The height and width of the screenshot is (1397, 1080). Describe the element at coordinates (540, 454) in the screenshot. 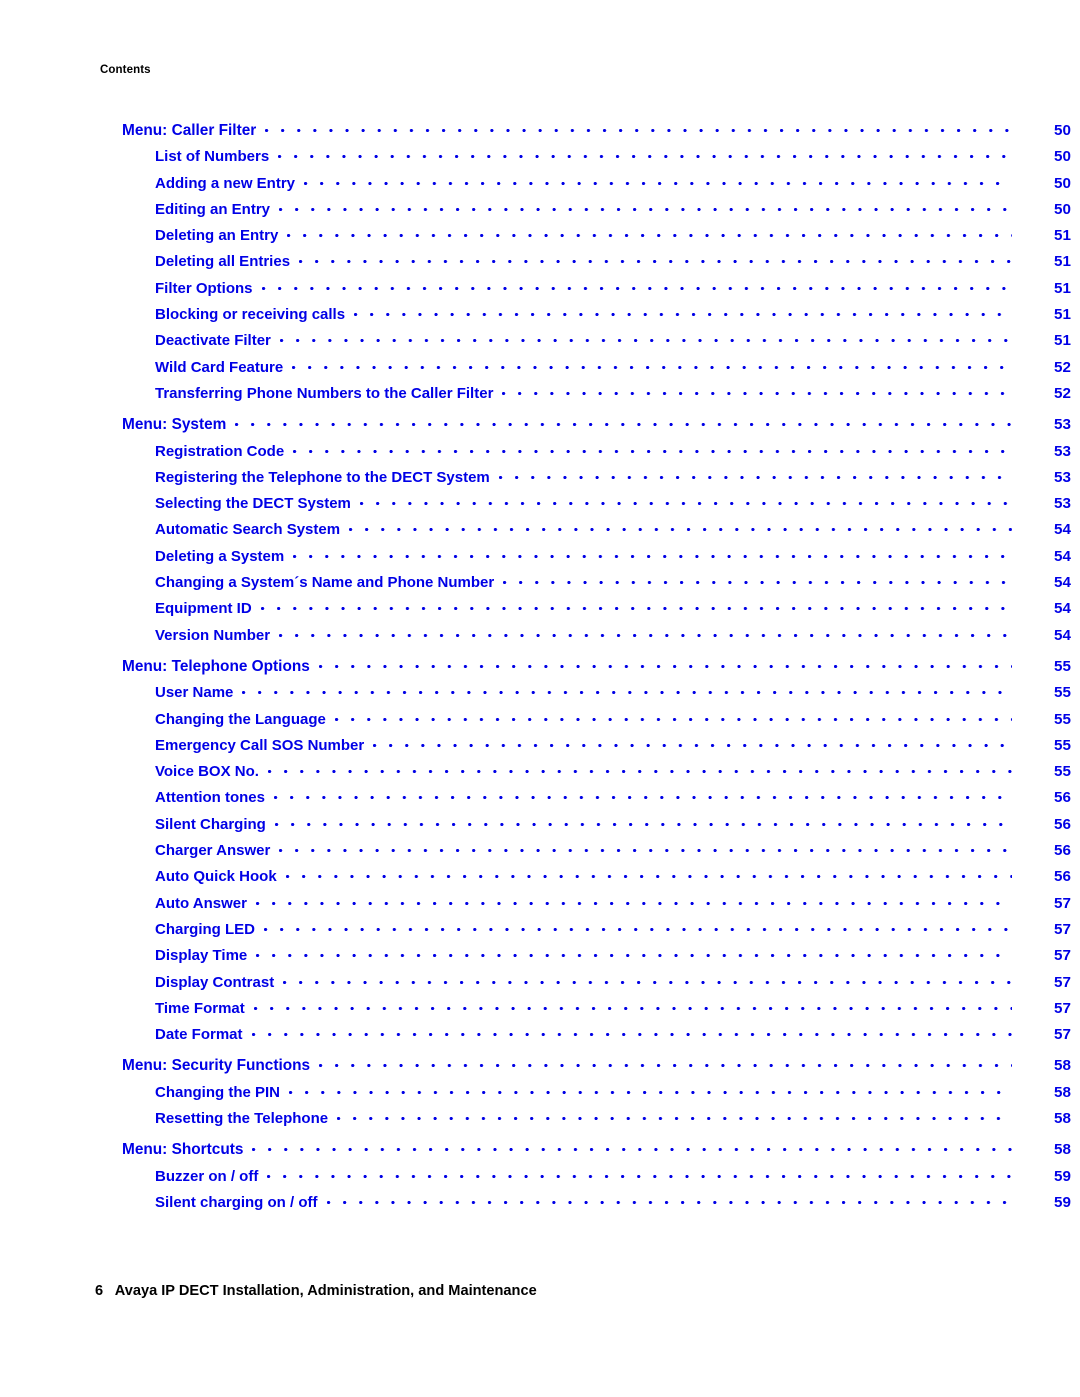

I see `toc-entry: Registration Code 53` at that location.